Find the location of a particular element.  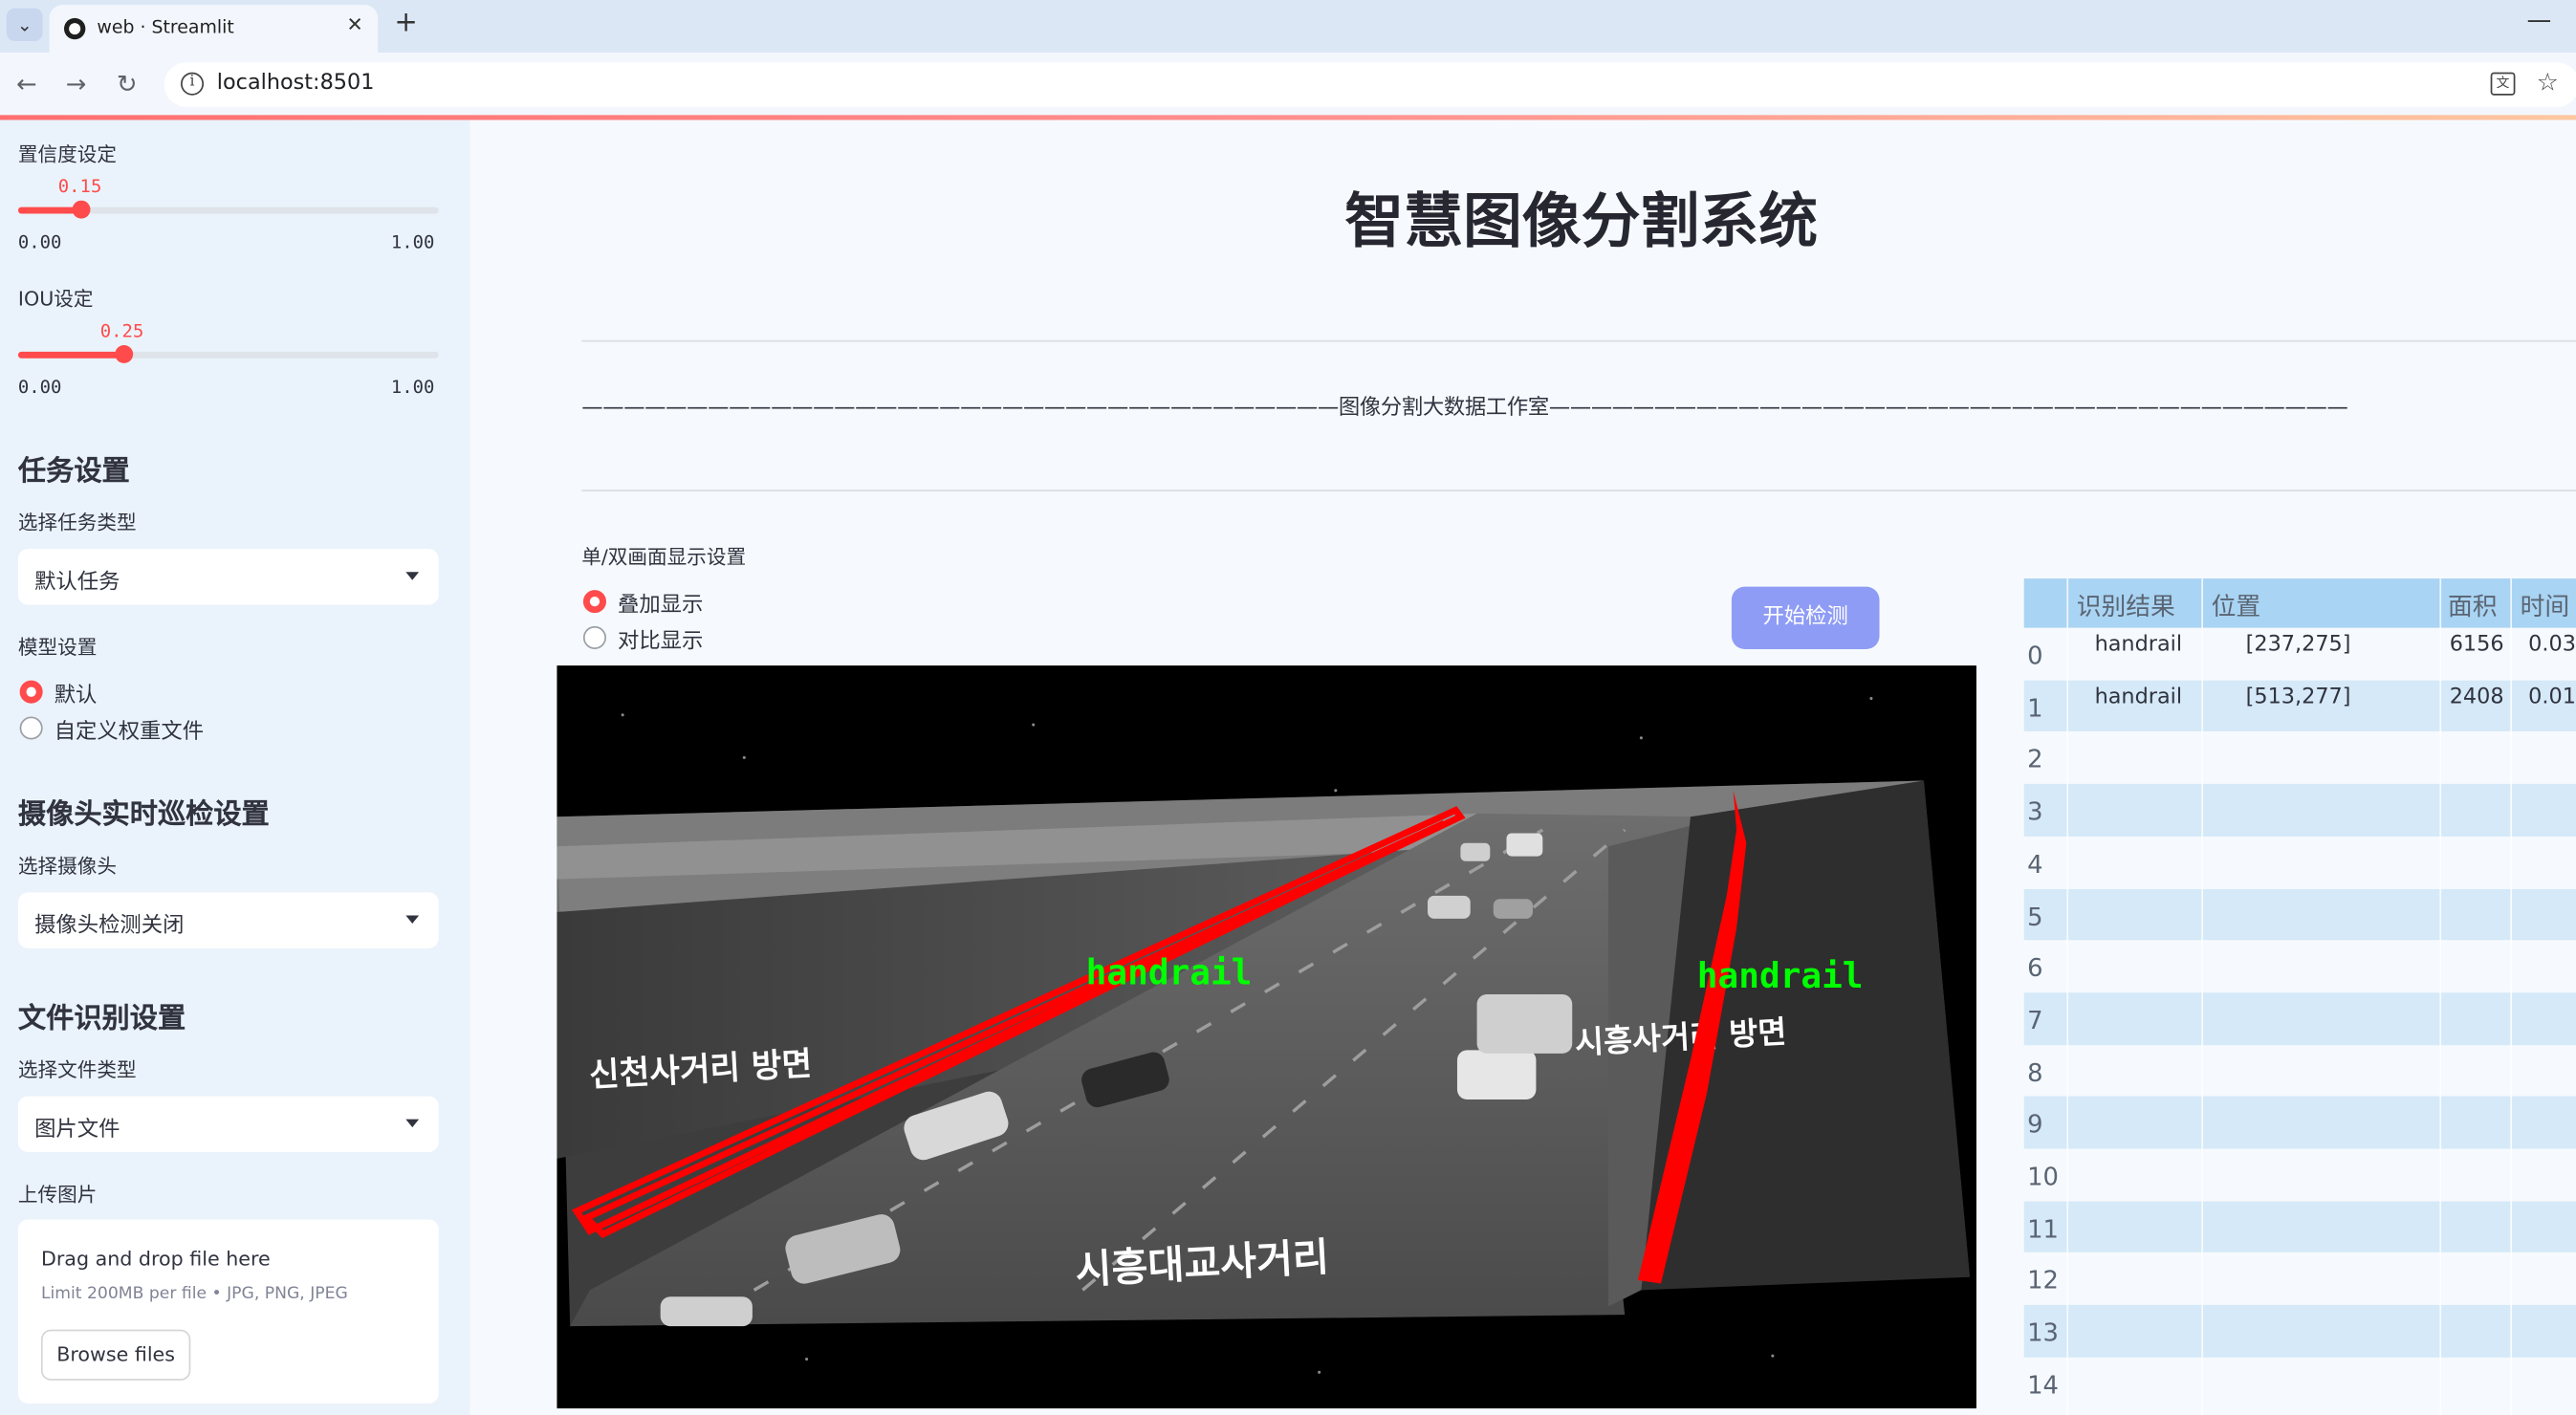

table-row: 9 is located at coordinates (2299, 1123).